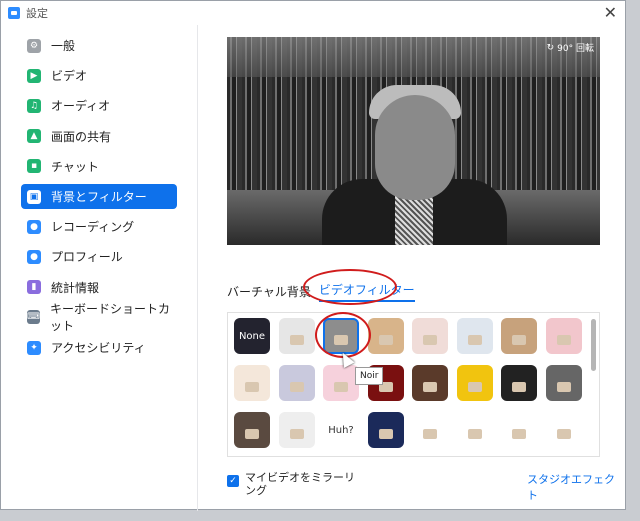 Image resolution: width=640 pixels, height=521 pixels. I want to click on sidebar-item-1: ▶ ビデオ, so click(99, 75).